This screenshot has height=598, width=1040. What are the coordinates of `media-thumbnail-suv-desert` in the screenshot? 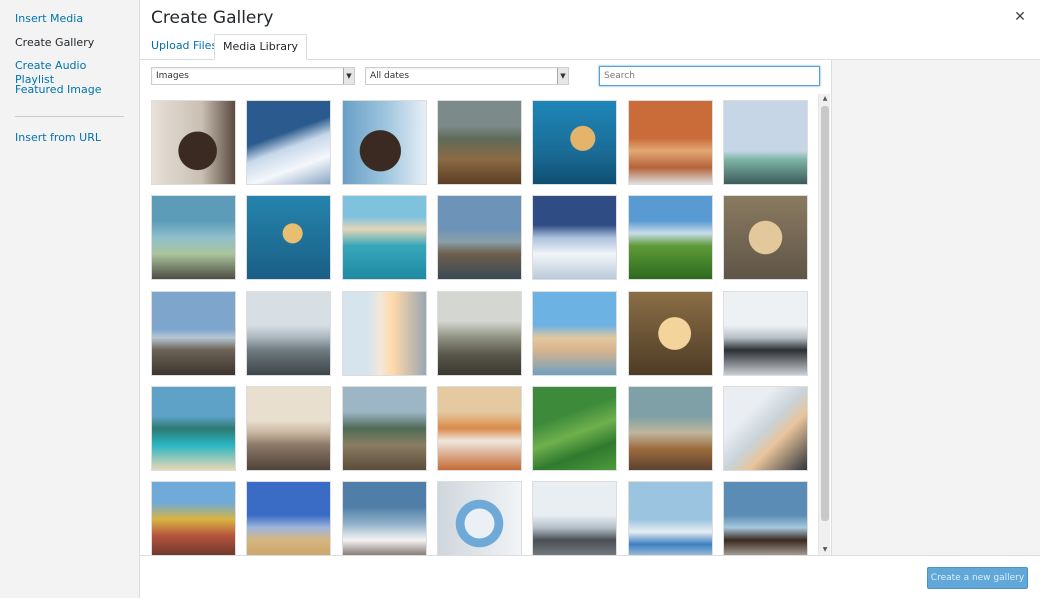 It's located at (479, 428).